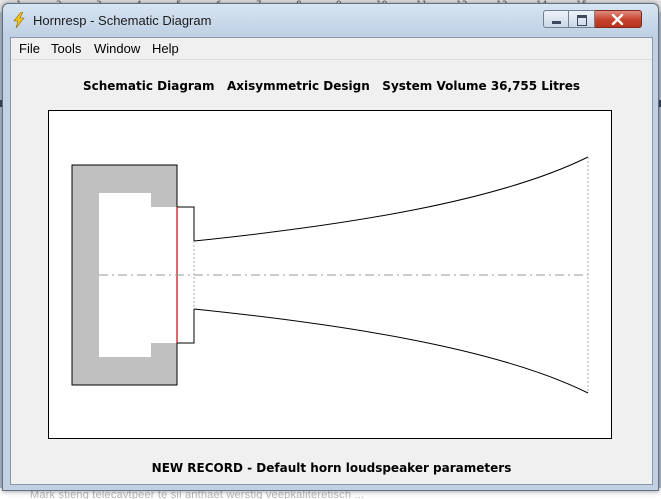  Describe the element at coordinates (331, 49) in the screenshot. I see `menu-bar: File Tools Window Help` at that location.